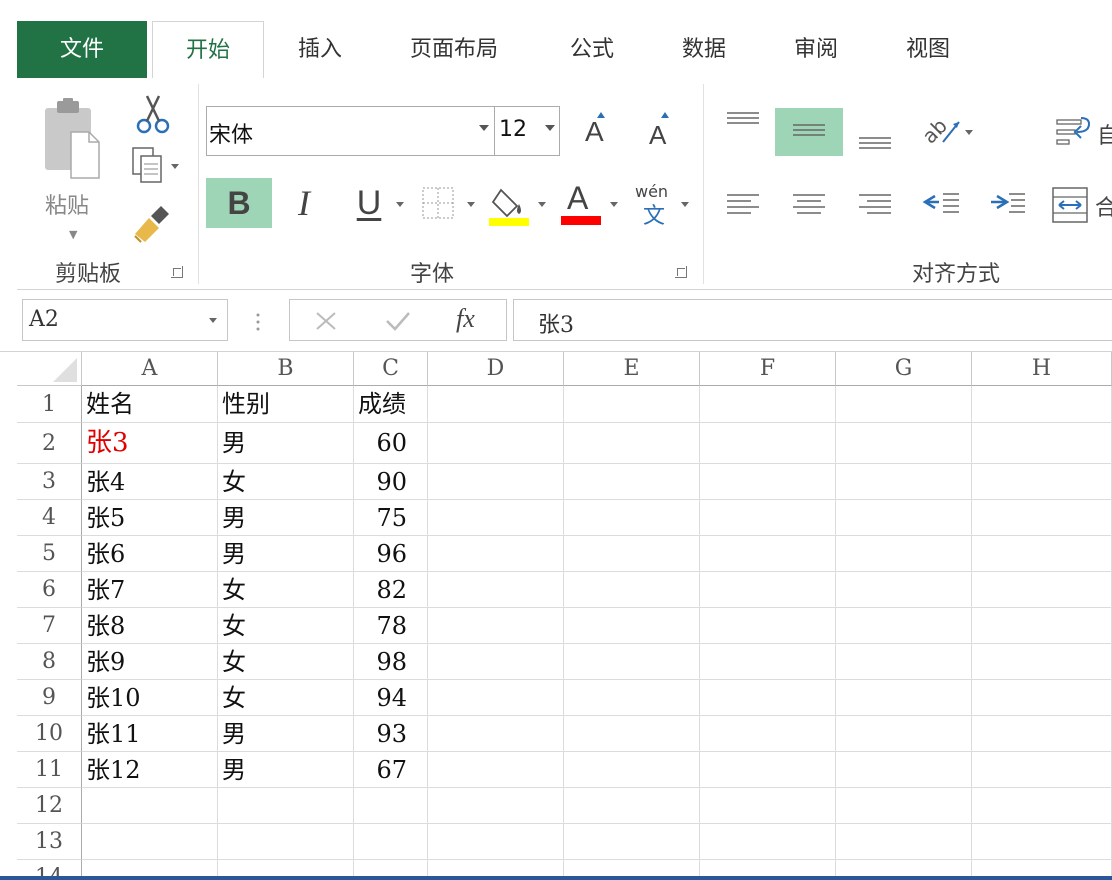 The image size is (1112, 880). Describe the element at coordinates (632, 842) in the screenshot. I see `cell-e13` at that location.